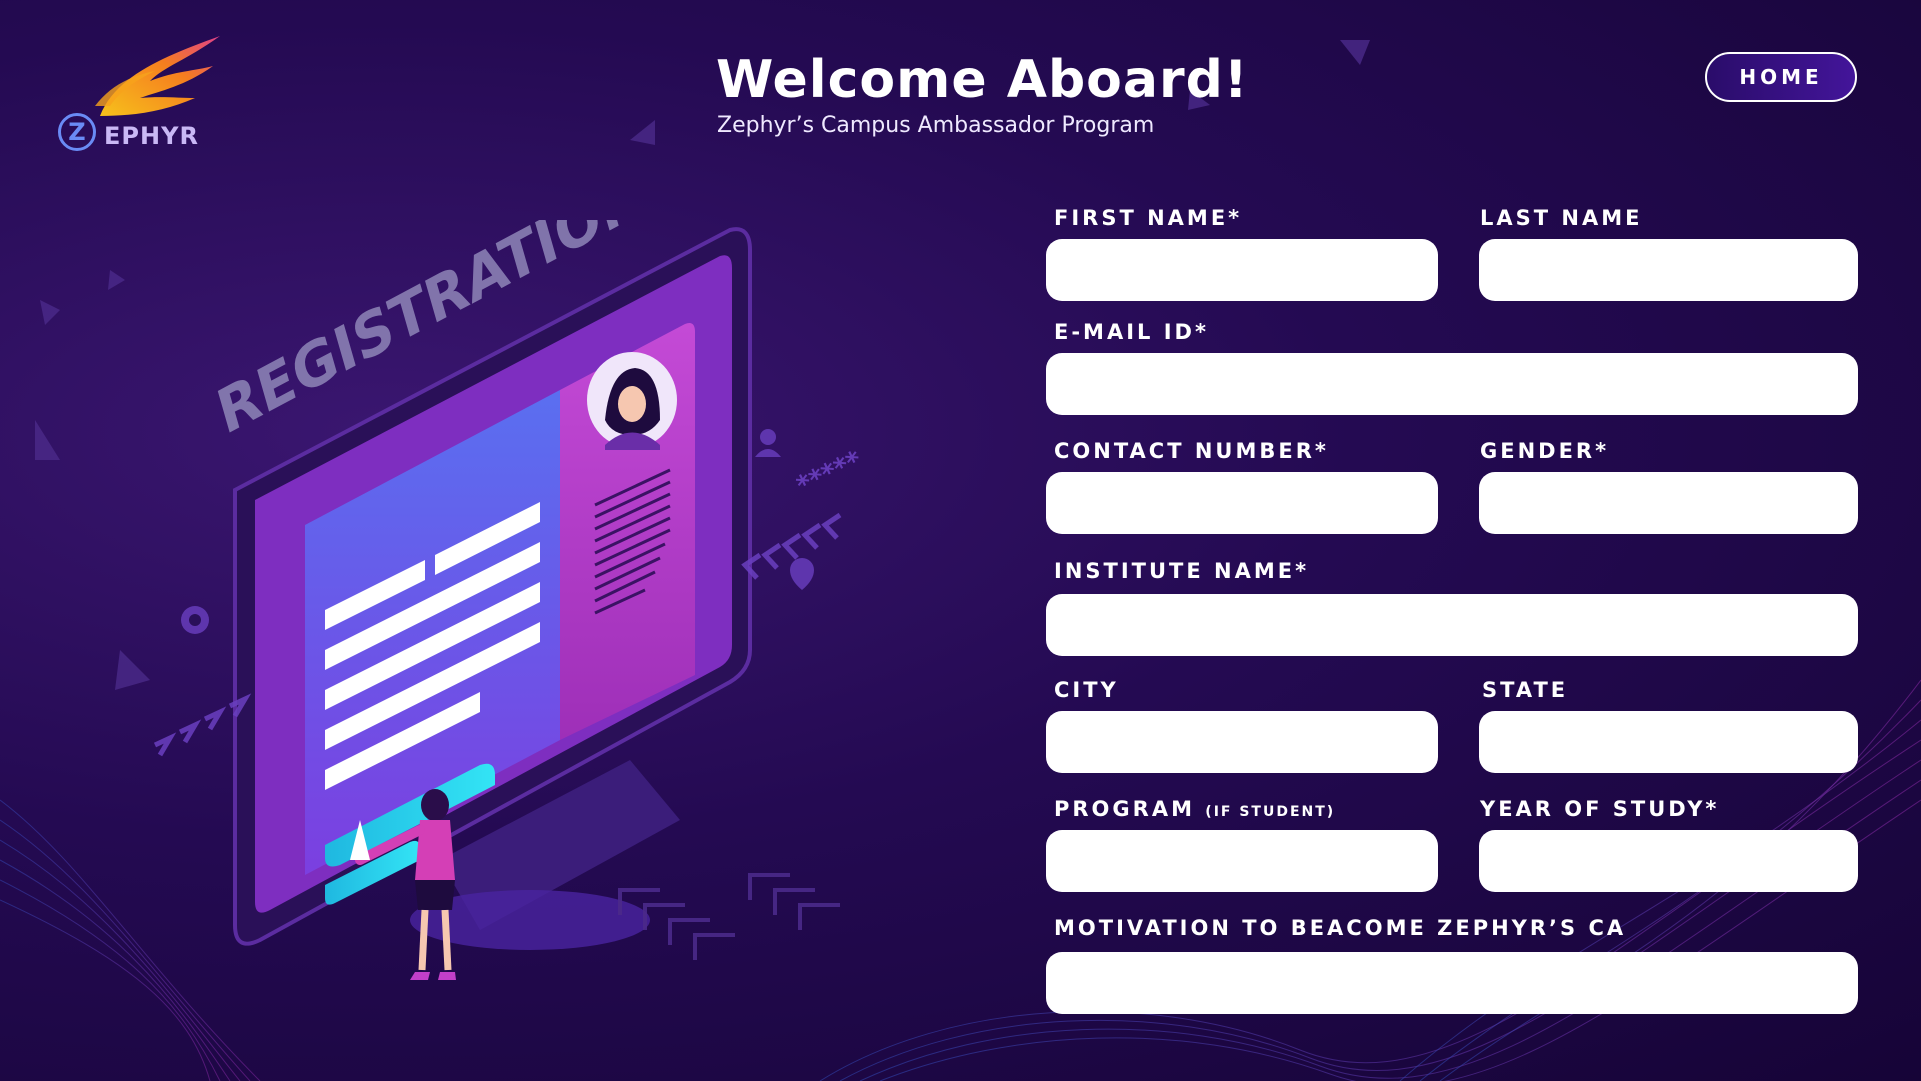 Image resolution: width=1921 pixels, height=1081 pixels. What do you see at coordinates (1668, 861) in the screenshot?
I see `year-of-study-input` at bounding box center [1668, 861].